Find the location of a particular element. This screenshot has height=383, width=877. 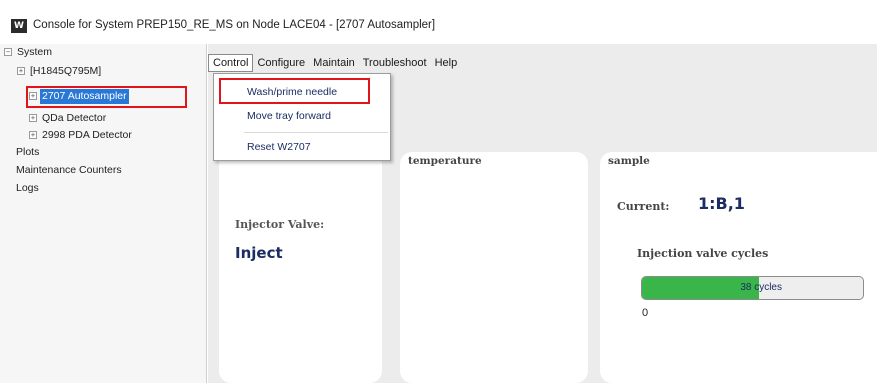

tree-item-plots: Plots is located at coordinates (27, 152).